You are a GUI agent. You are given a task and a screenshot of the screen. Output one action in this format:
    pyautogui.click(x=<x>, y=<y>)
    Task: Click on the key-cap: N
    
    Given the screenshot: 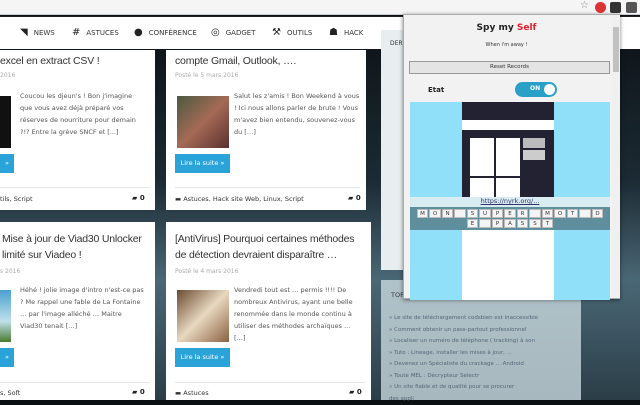 What is the action you would take?
    pyautogui.click(x=448, y=213)
    